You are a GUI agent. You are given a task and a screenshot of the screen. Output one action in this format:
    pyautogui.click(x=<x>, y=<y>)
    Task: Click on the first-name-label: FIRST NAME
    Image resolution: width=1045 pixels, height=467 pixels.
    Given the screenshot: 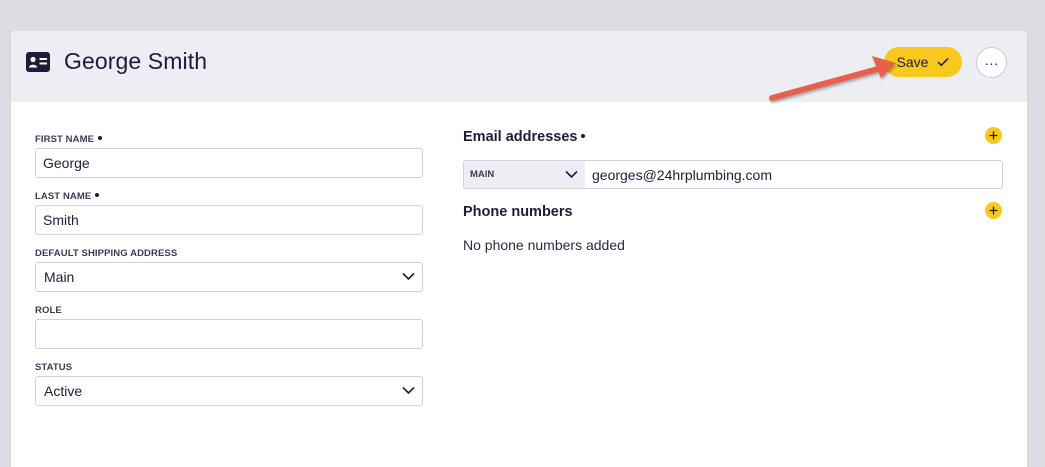 What is the action you would take?
    pyautogui.click(x=69, y=139)
    